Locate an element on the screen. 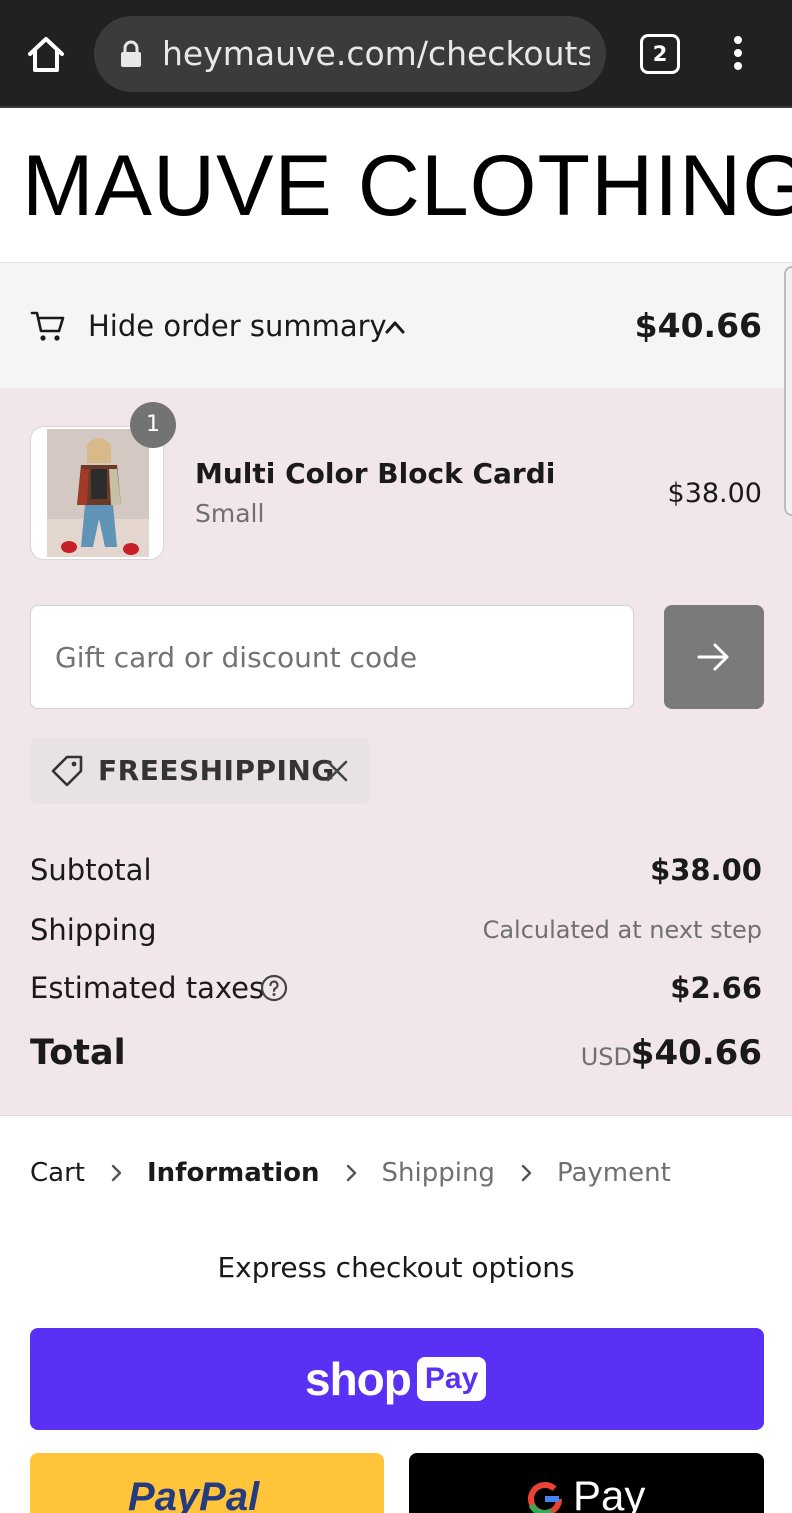 The image size is (792, 1513). google-pay-label: Pay is located at coordinates (609, 1492).